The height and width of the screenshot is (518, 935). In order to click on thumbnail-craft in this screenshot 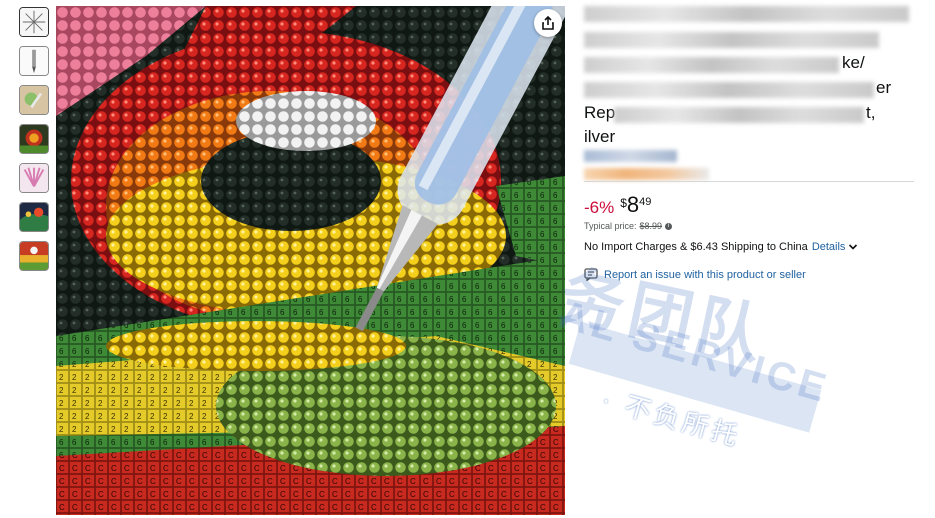, I will do `click(34, 100)`.